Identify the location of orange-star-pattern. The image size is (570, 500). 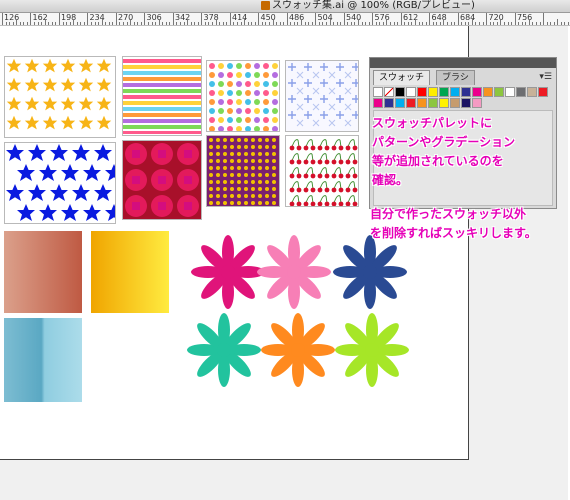
(59, 94).